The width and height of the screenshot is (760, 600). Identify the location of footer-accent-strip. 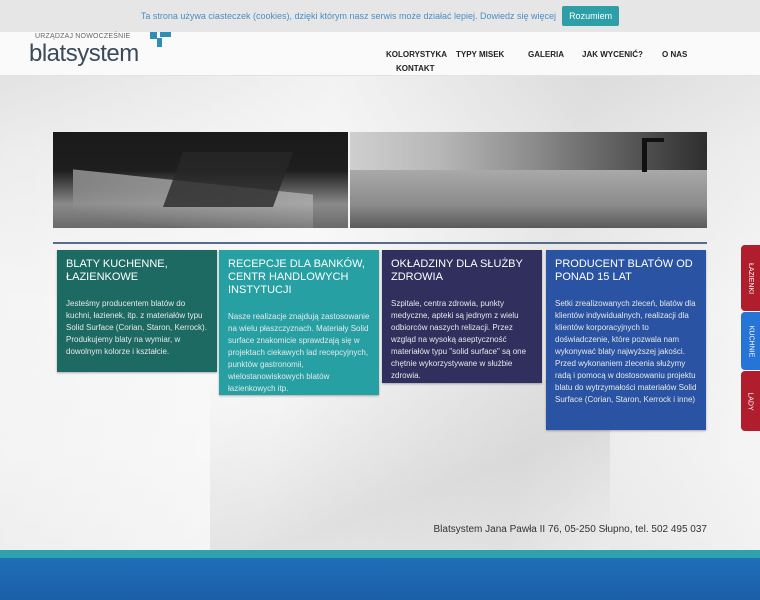
(380, 554).